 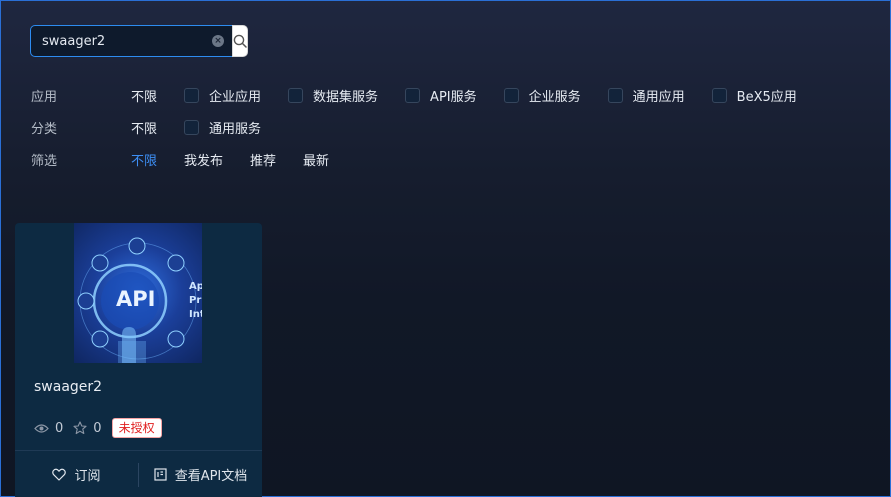 I want to click on subscribe-label: 订阅, so click(x=87, y=476).